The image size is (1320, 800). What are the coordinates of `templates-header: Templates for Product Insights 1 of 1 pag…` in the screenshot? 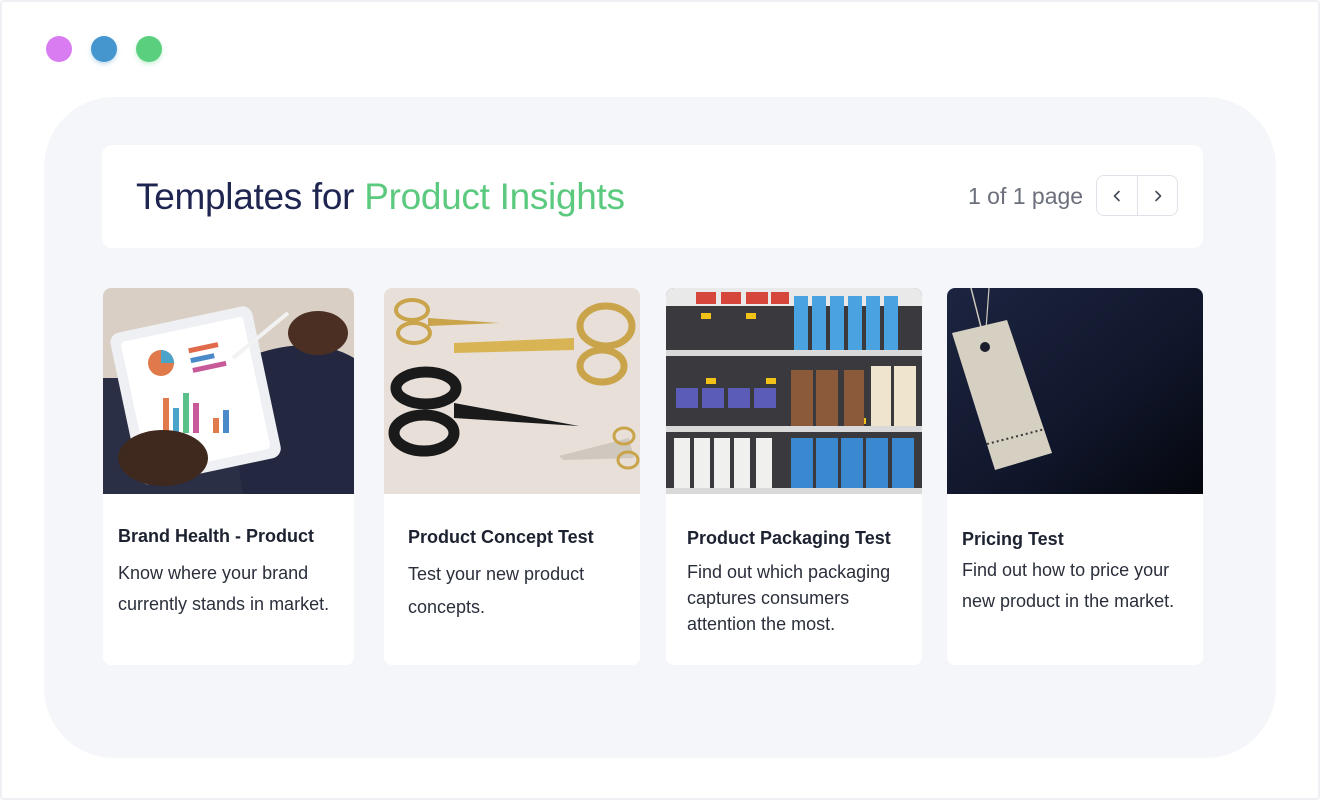 It's located at (652, 196).